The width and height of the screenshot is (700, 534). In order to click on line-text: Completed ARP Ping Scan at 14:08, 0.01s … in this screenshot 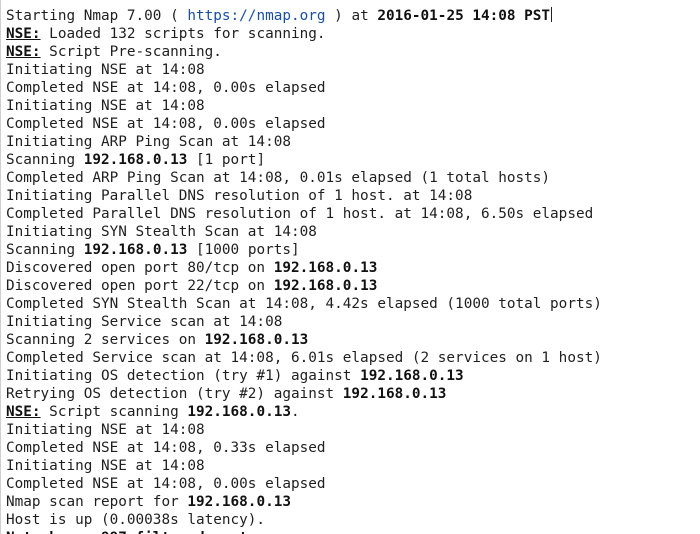, I will do `click(278, 178)`.